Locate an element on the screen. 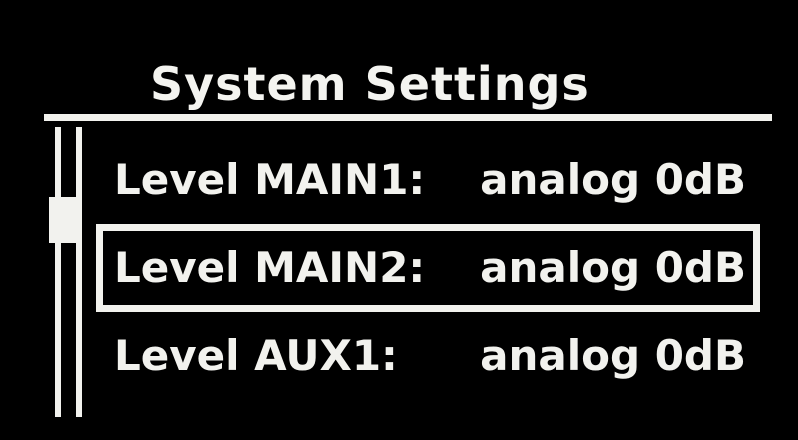 The width and height of the screenshot is (798, 440). setting-label: Level MAIN1: is located at coordinates (270, 179).